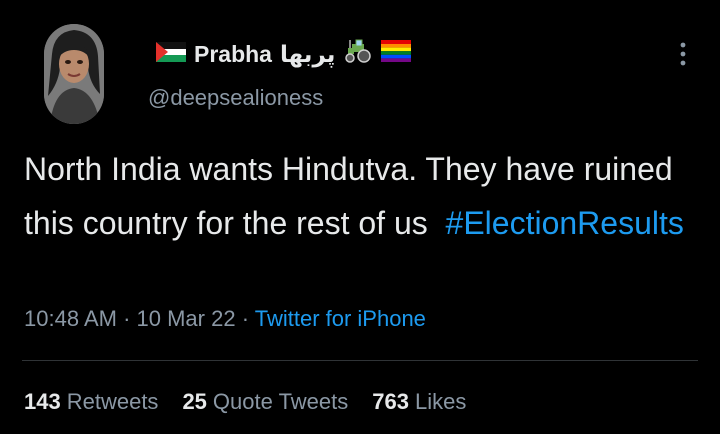 The image size is (720, 434). I want to click on author-handle: @deepsealioness, so click(235, 98).